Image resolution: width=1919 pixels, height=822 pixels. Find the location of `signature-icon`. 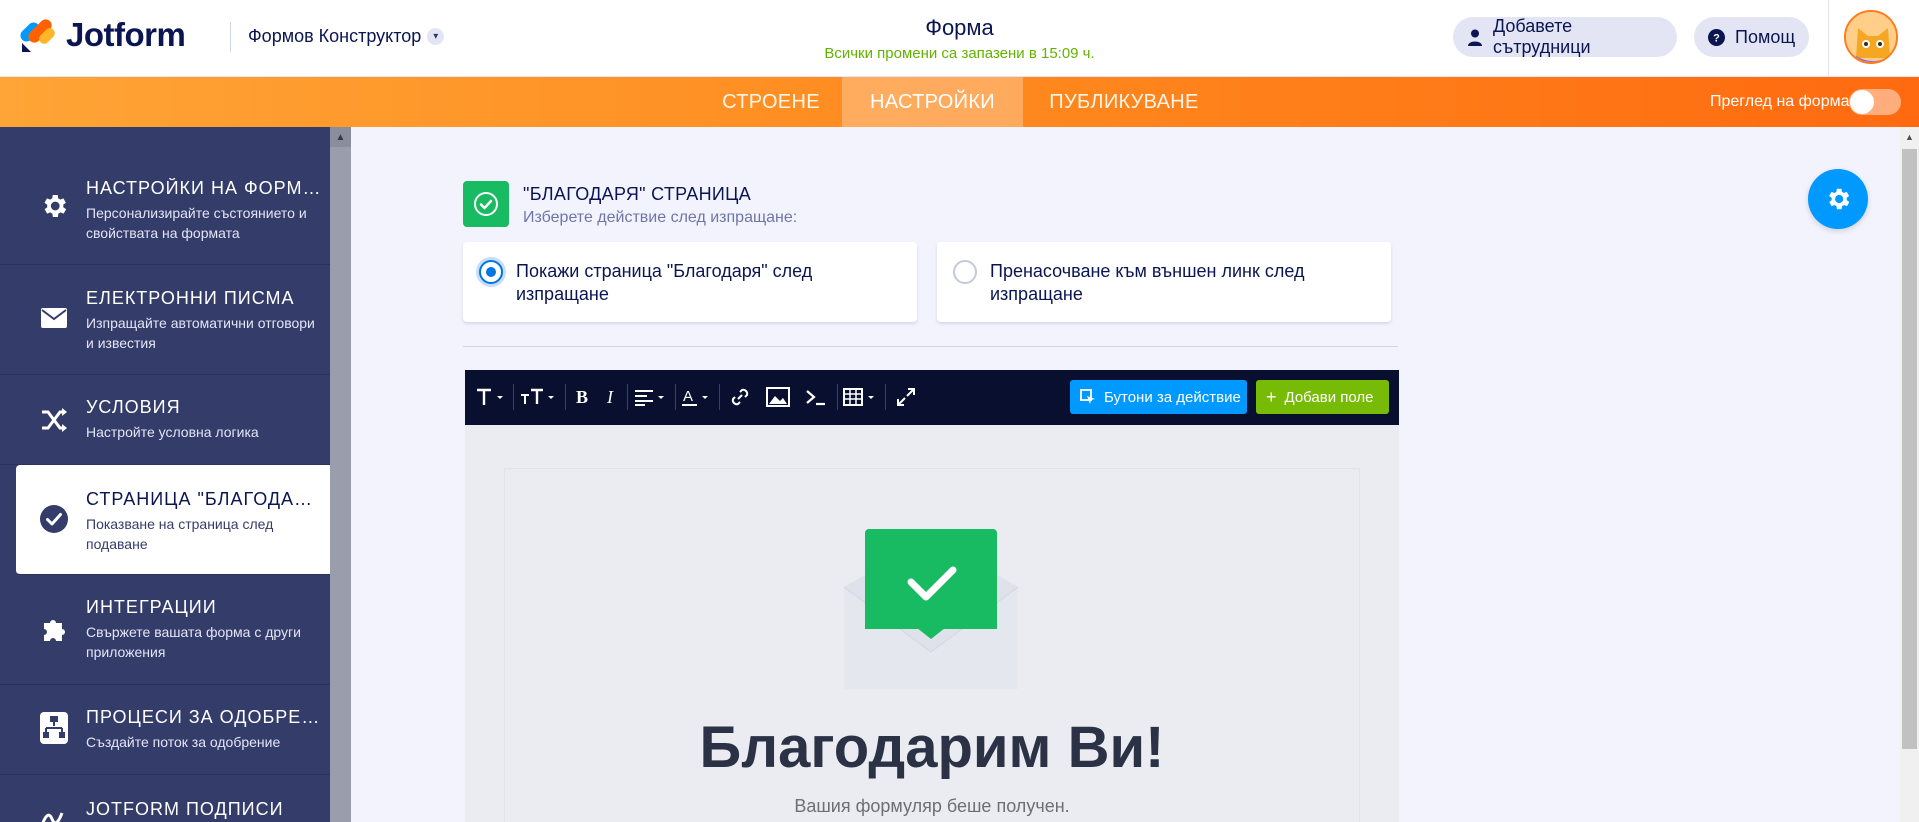

signature-icon is located at coordinates (54, 811).